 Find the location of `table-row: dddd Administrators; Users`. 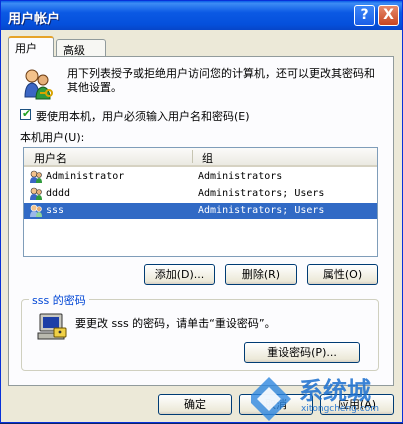

table-row: dddd Administrators; Users is located at coordinates (200, 194).